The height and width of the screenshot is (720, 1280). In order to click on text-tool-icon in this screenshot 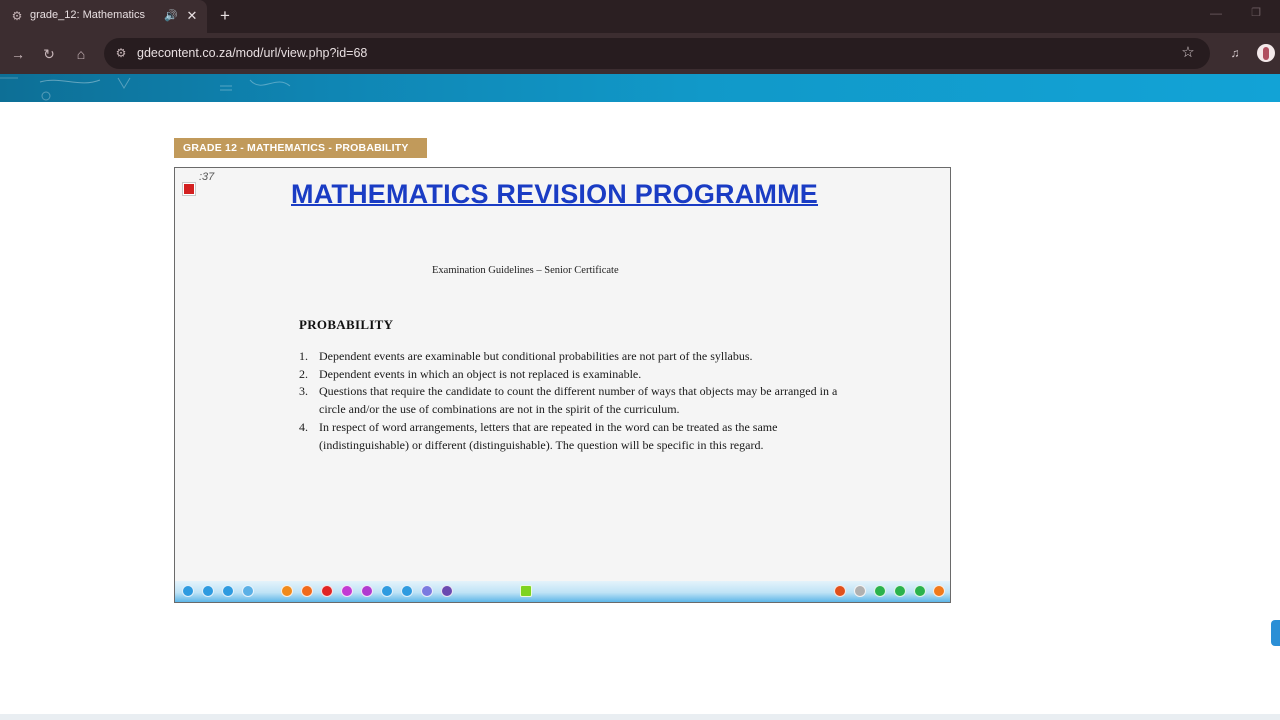, I will do `click(287, 591)`.